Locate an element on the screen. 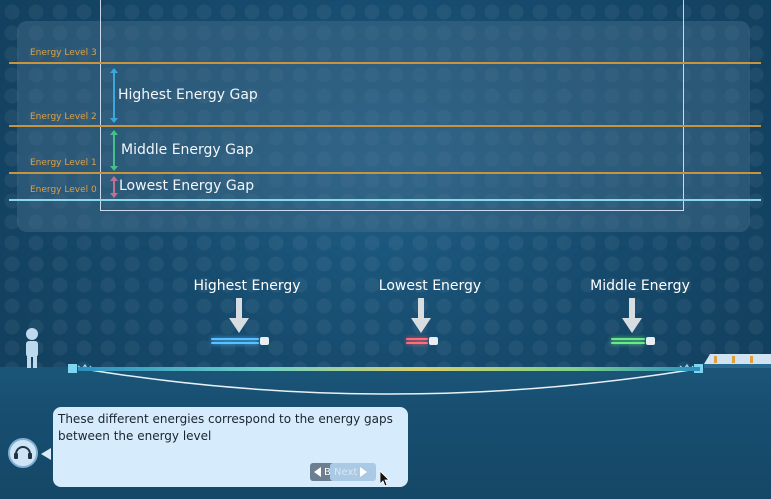  highest-energy-label: Highest Energy is located at coordinates (247, 286).